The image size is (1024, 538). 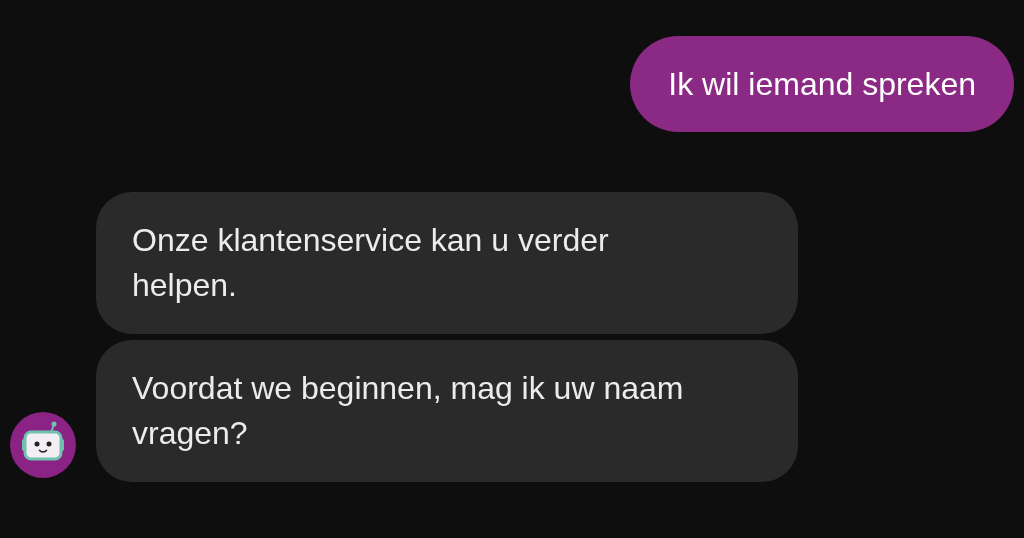 I want to click on robot-avatar-icon, so click(x=43, y=445).